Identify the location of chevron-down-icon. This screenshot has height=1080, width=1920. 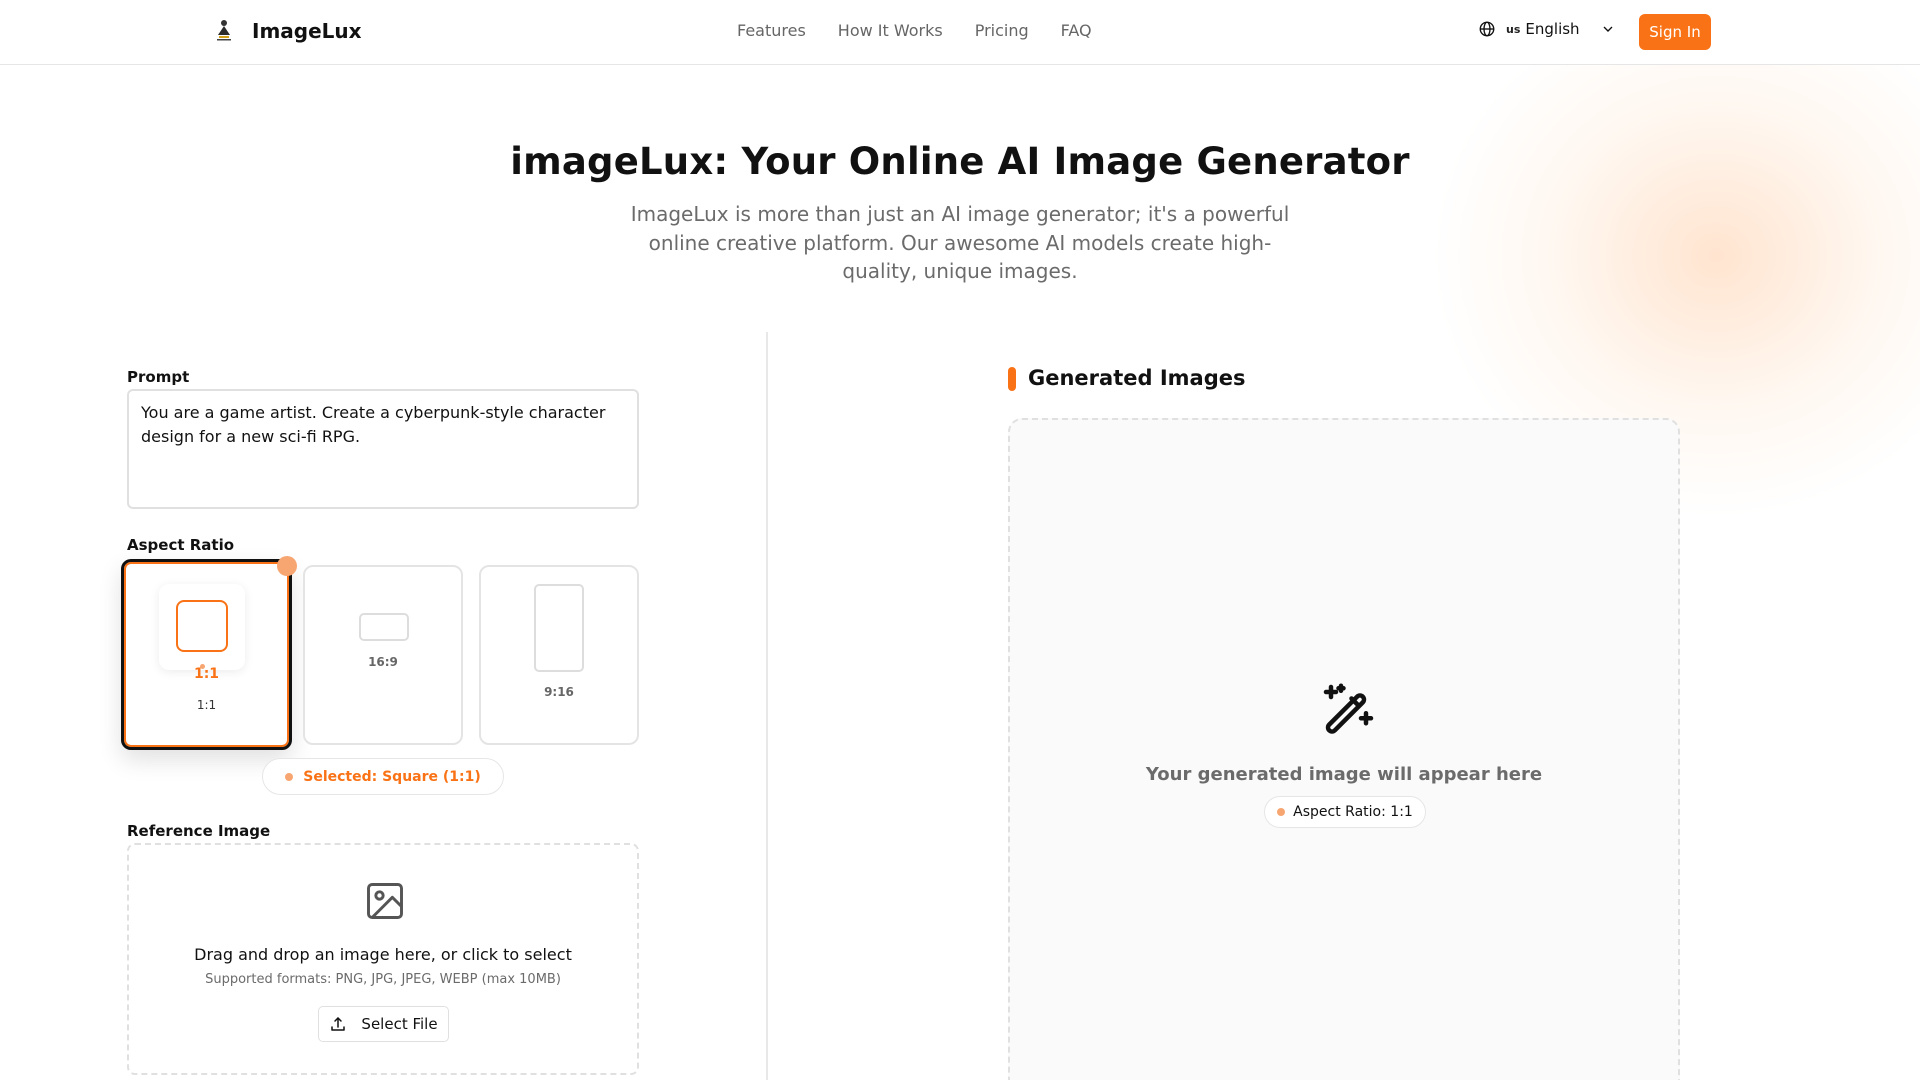
(1608, 29).